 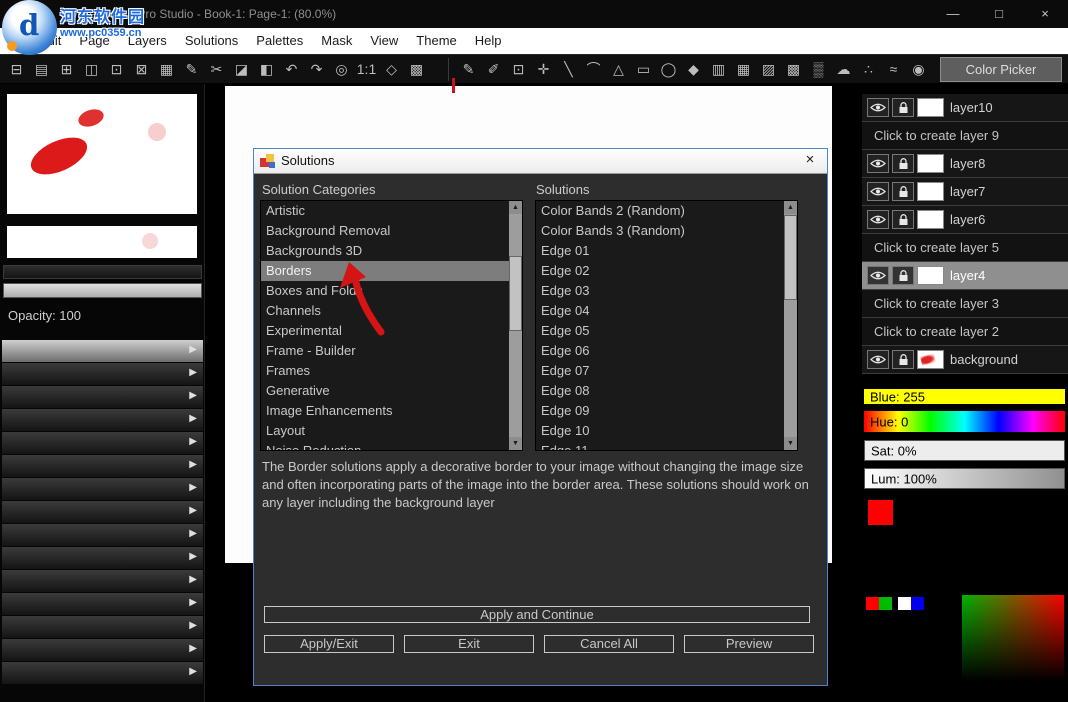 What do you see at coordinates (904, 603) in the screenshot?
I see `swatch-white` at bounding box center [904, 603].